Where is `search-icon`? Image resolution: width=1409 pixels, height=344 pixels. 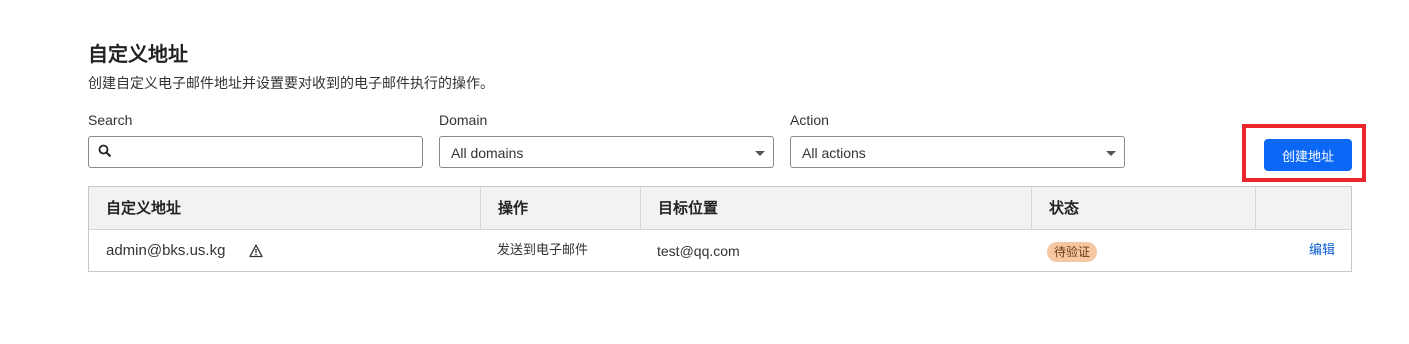
search-icon is located at coordinates (105, 151).